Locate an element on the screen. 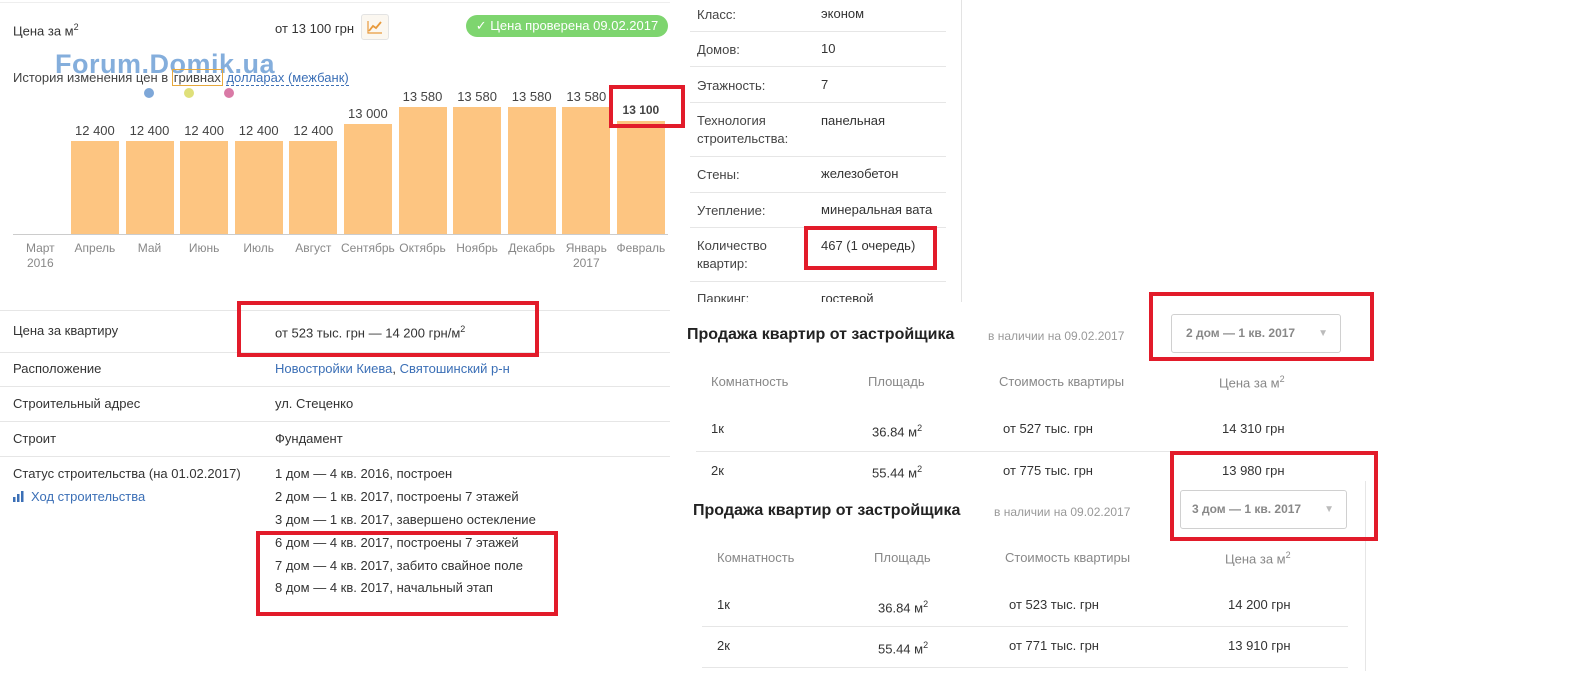 This screenshot has height=682, width=1576. row1-area-1: 36.84 м2 is located at coordinates (897, 431).